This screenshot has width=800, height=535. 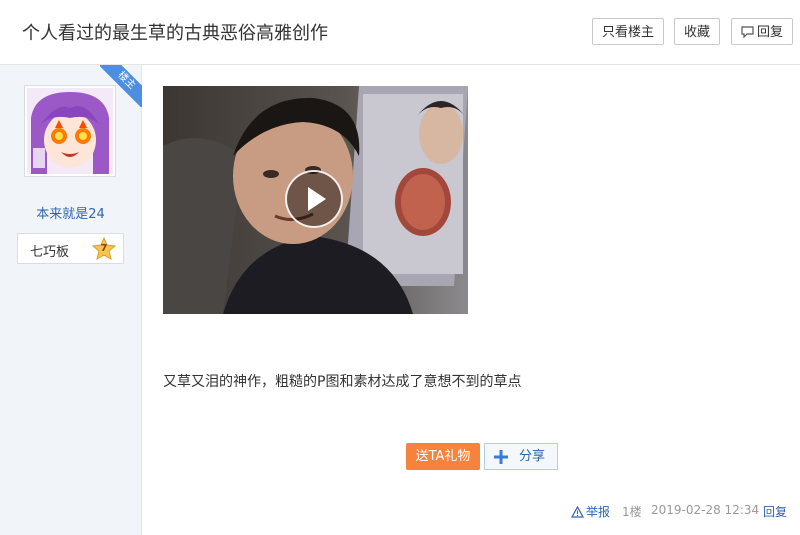 What do you see at coordinates (775, 511) in the screenshot?
I see `post-reply-link: 回复` at bounding box center [775, 511].